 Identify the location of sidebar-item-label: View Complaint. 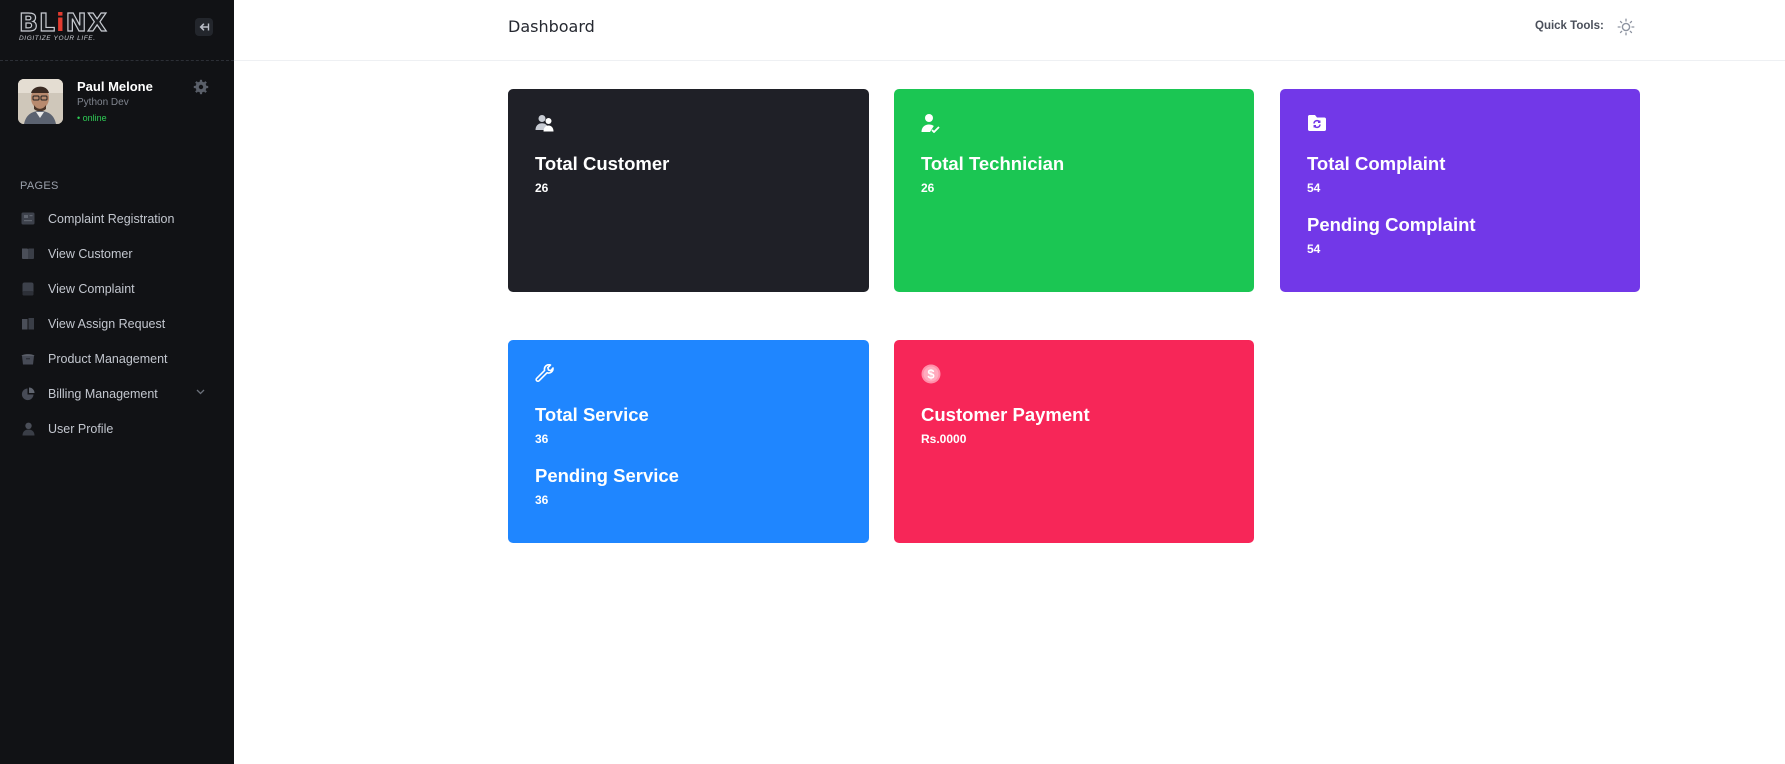
(91, 288).